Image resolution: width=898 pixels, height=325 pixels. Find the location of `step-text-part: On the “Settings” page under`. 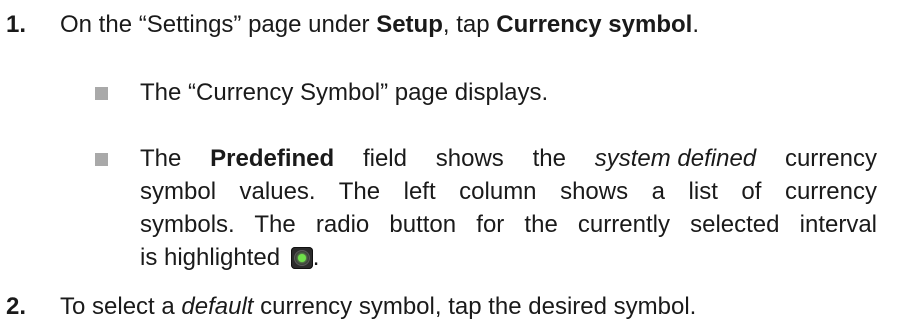

step-text-part: On the “Settings” page under is located at coordinates (218, 24).